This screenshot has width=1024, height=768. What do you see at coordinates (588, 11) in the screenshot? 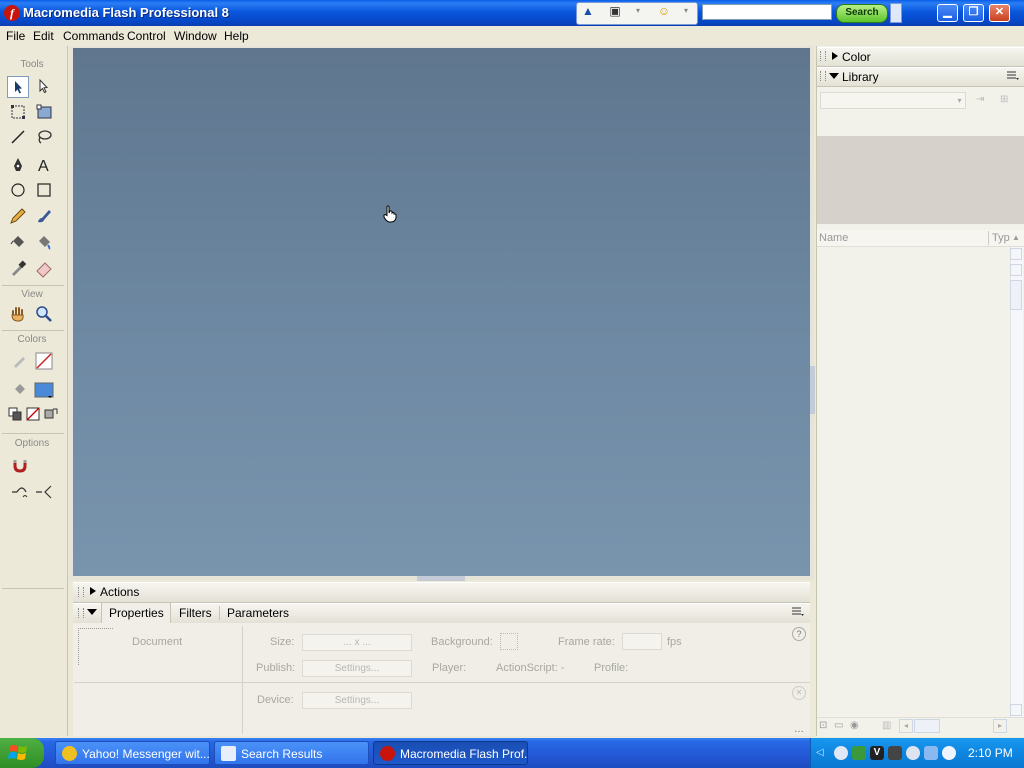
I see `yahoo-anchor-icon: ▲` at bounding box center [588, 11].